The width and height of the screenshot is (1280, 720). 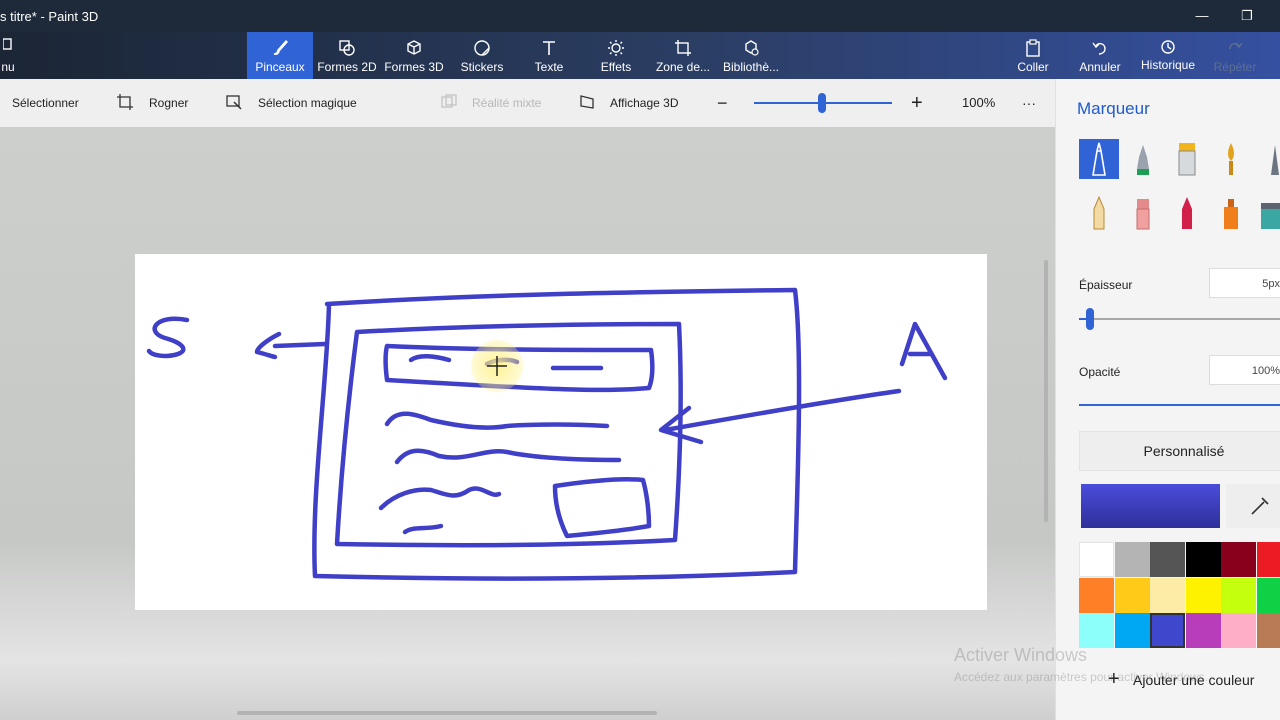 I want to click on oil-brush-icon, so click(x=1187, y=159).